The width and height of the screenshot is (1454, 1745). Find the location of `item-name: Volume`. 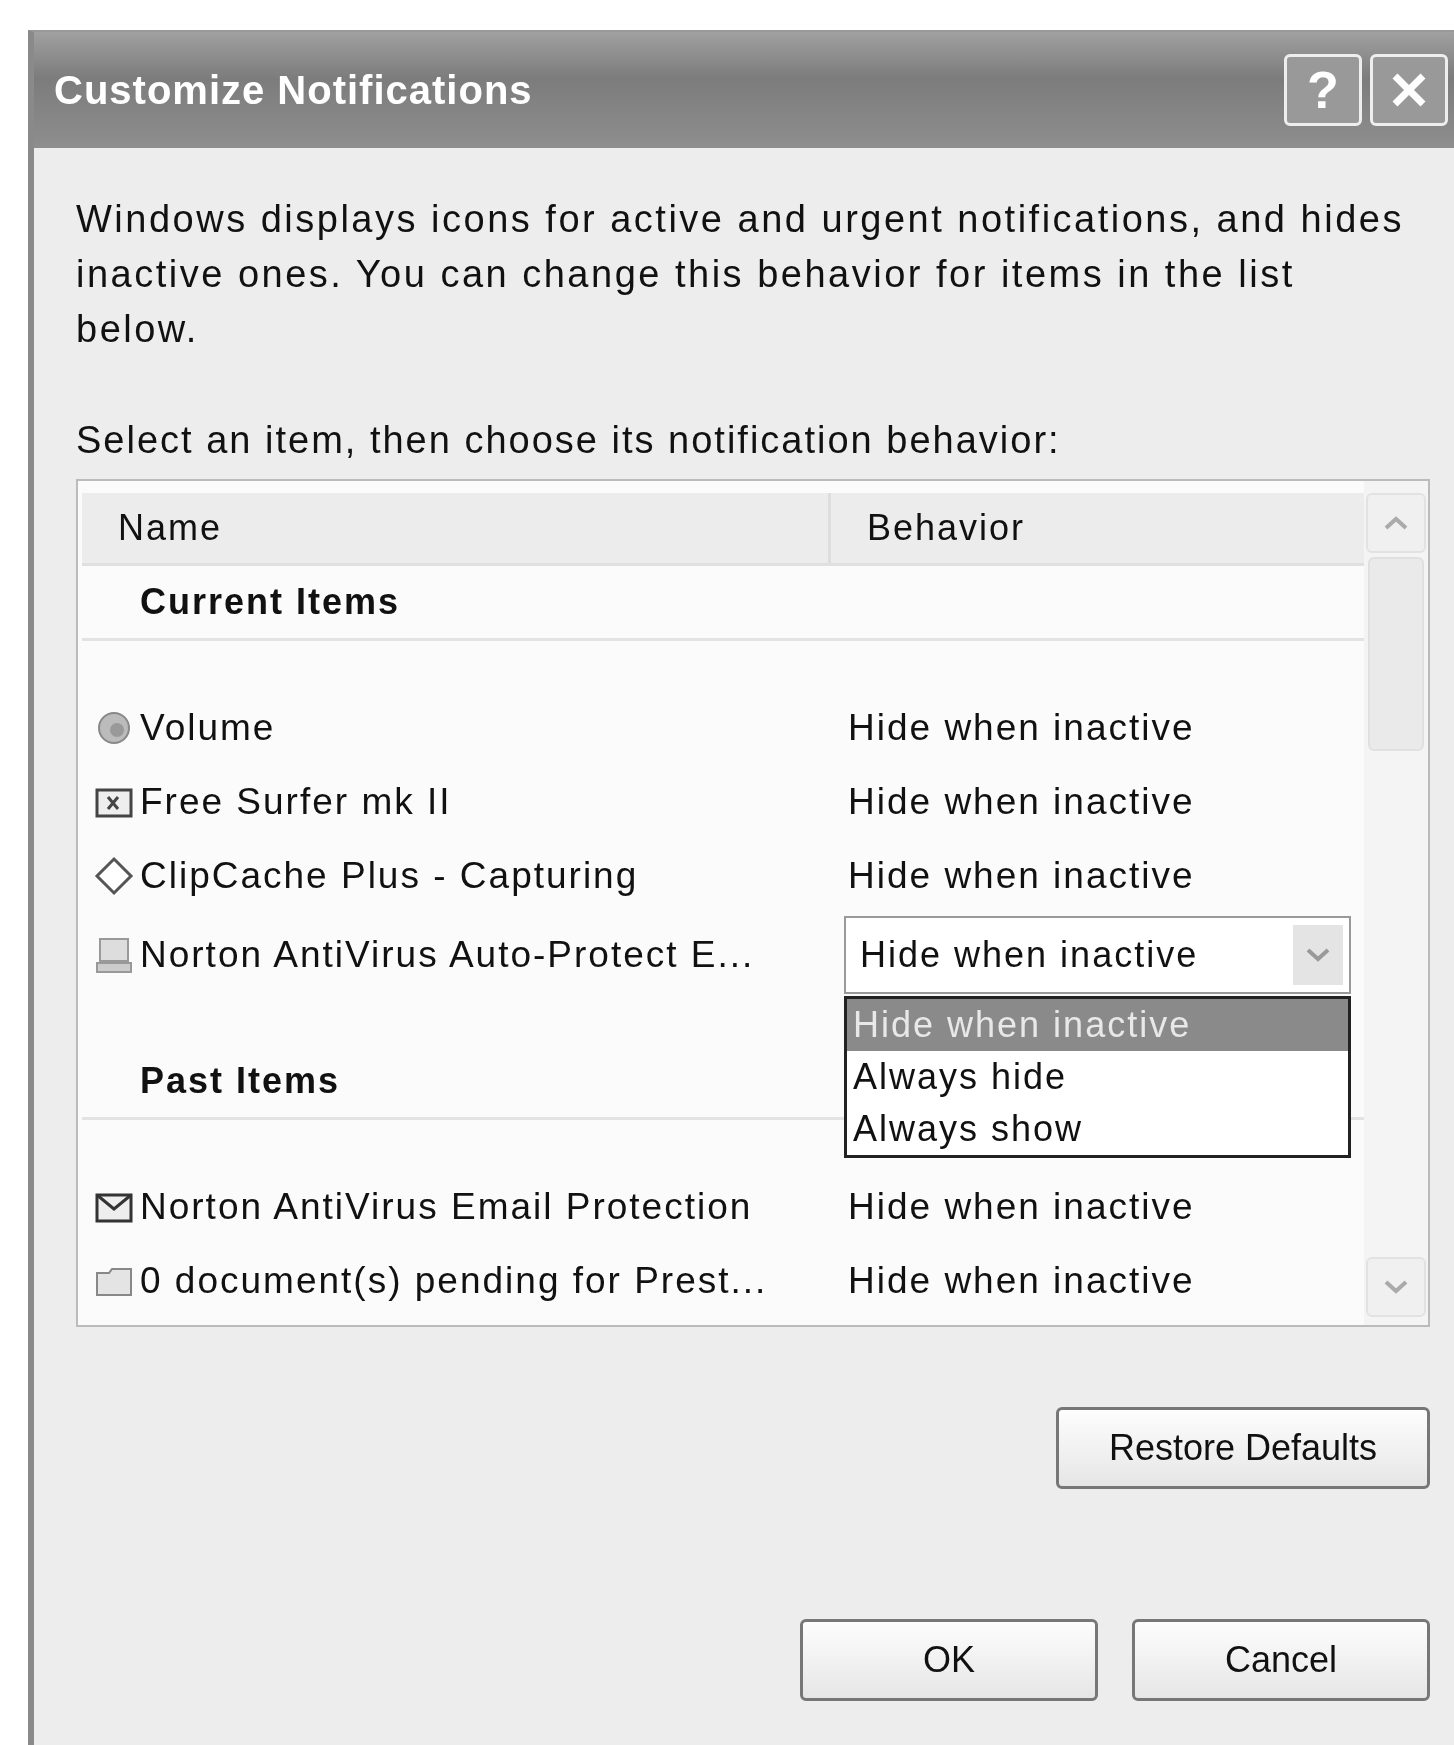

item-name: Volume is located at coordinates (208, 728).